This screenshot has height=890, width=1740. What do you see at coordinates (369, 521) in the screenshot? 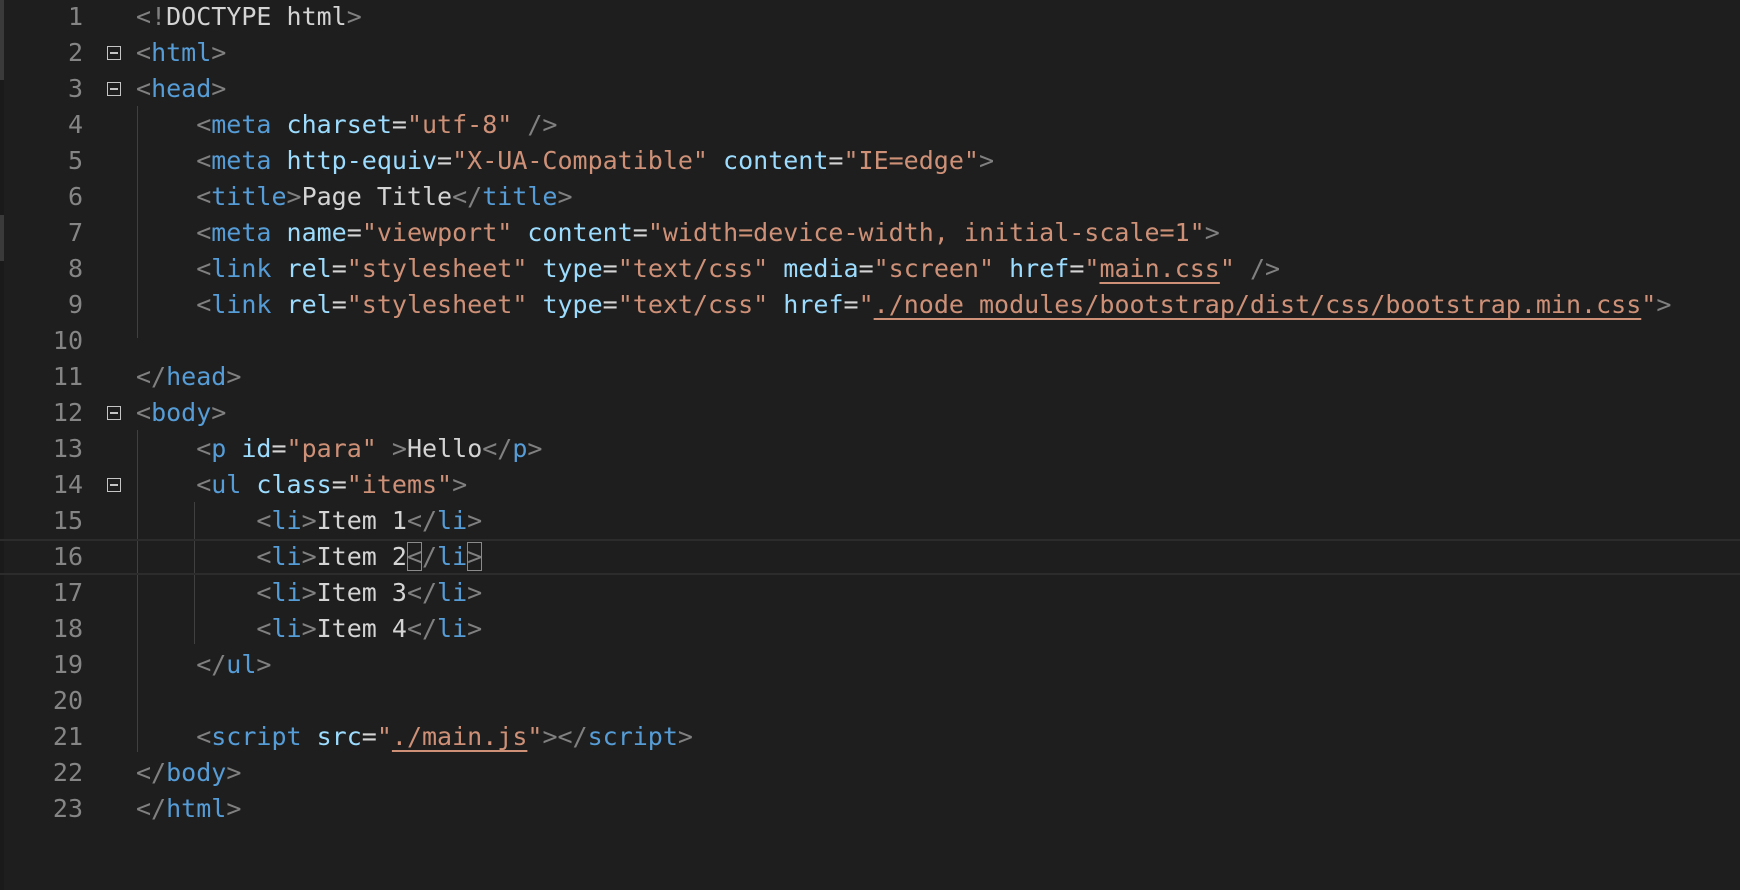
I see `code-content: <li>Item 1</li>` at bounding box center [369, 521].